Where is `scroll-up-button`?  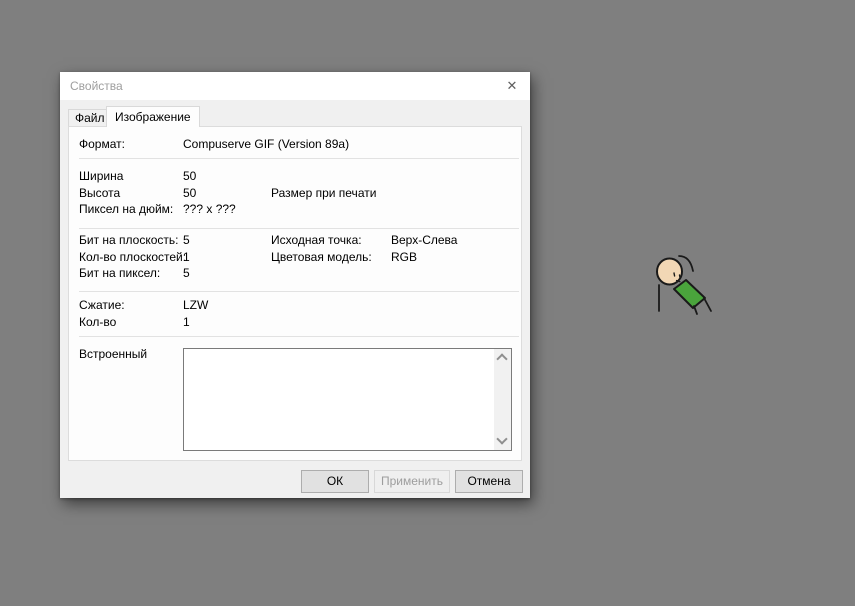
scroll-up-button is located at coordinates (502, 357).